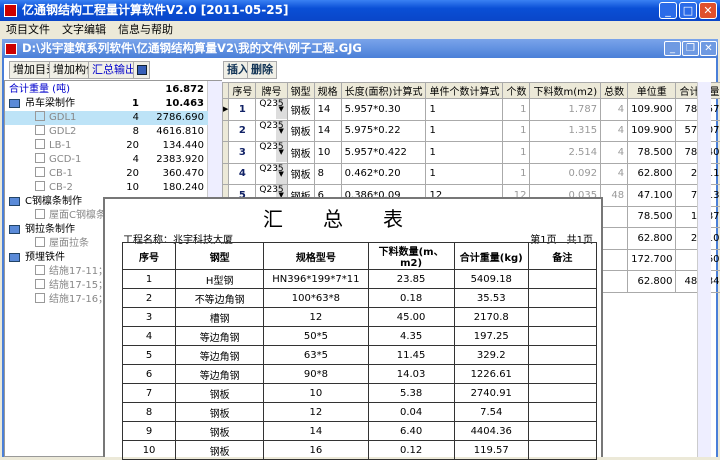 This screenshot has width=720, height=460. What do you see at coordinates (28, 29) in the screenshot?
I see `menu-project-file: 项目文件` at bounding box center [28, 29].